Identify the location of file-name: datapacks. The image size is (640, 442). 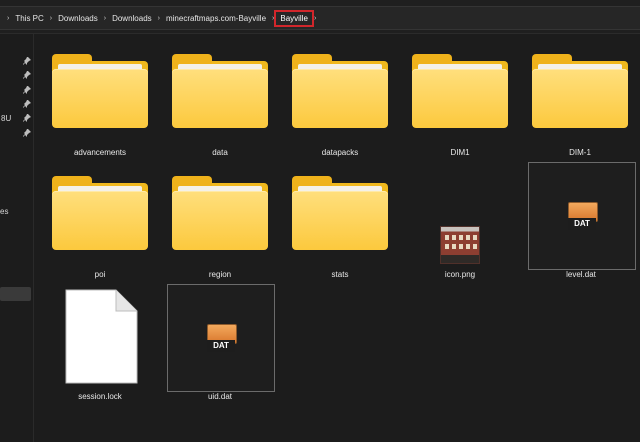
(340, 152).